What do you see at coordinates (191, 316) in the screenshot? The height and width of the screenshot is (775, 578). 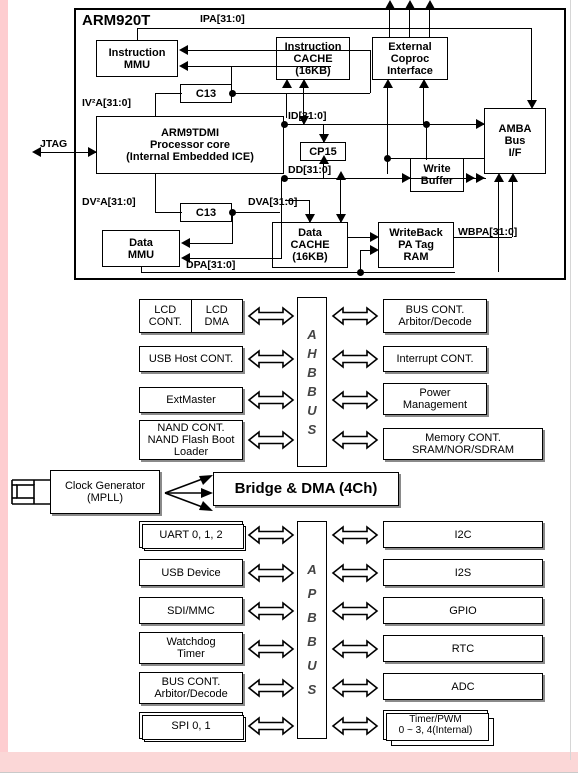 I see `lcd-controller-box: LCD CONT. LCD DMA` at bounding box center [191, 316].